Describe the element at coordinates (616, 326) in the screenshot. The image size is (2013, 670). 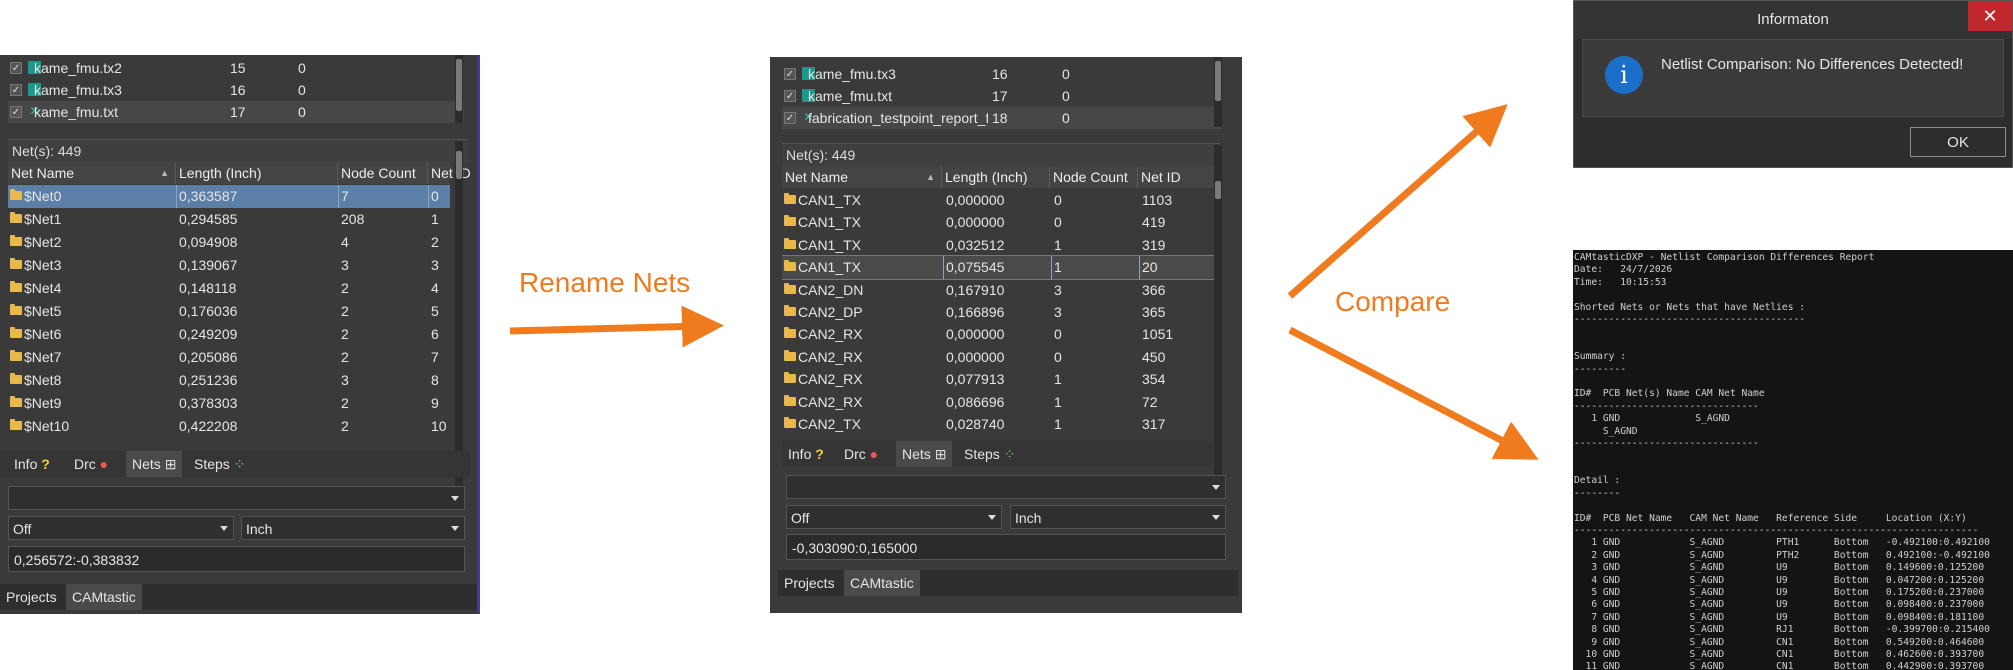
I see `rename-arrow` at that location.